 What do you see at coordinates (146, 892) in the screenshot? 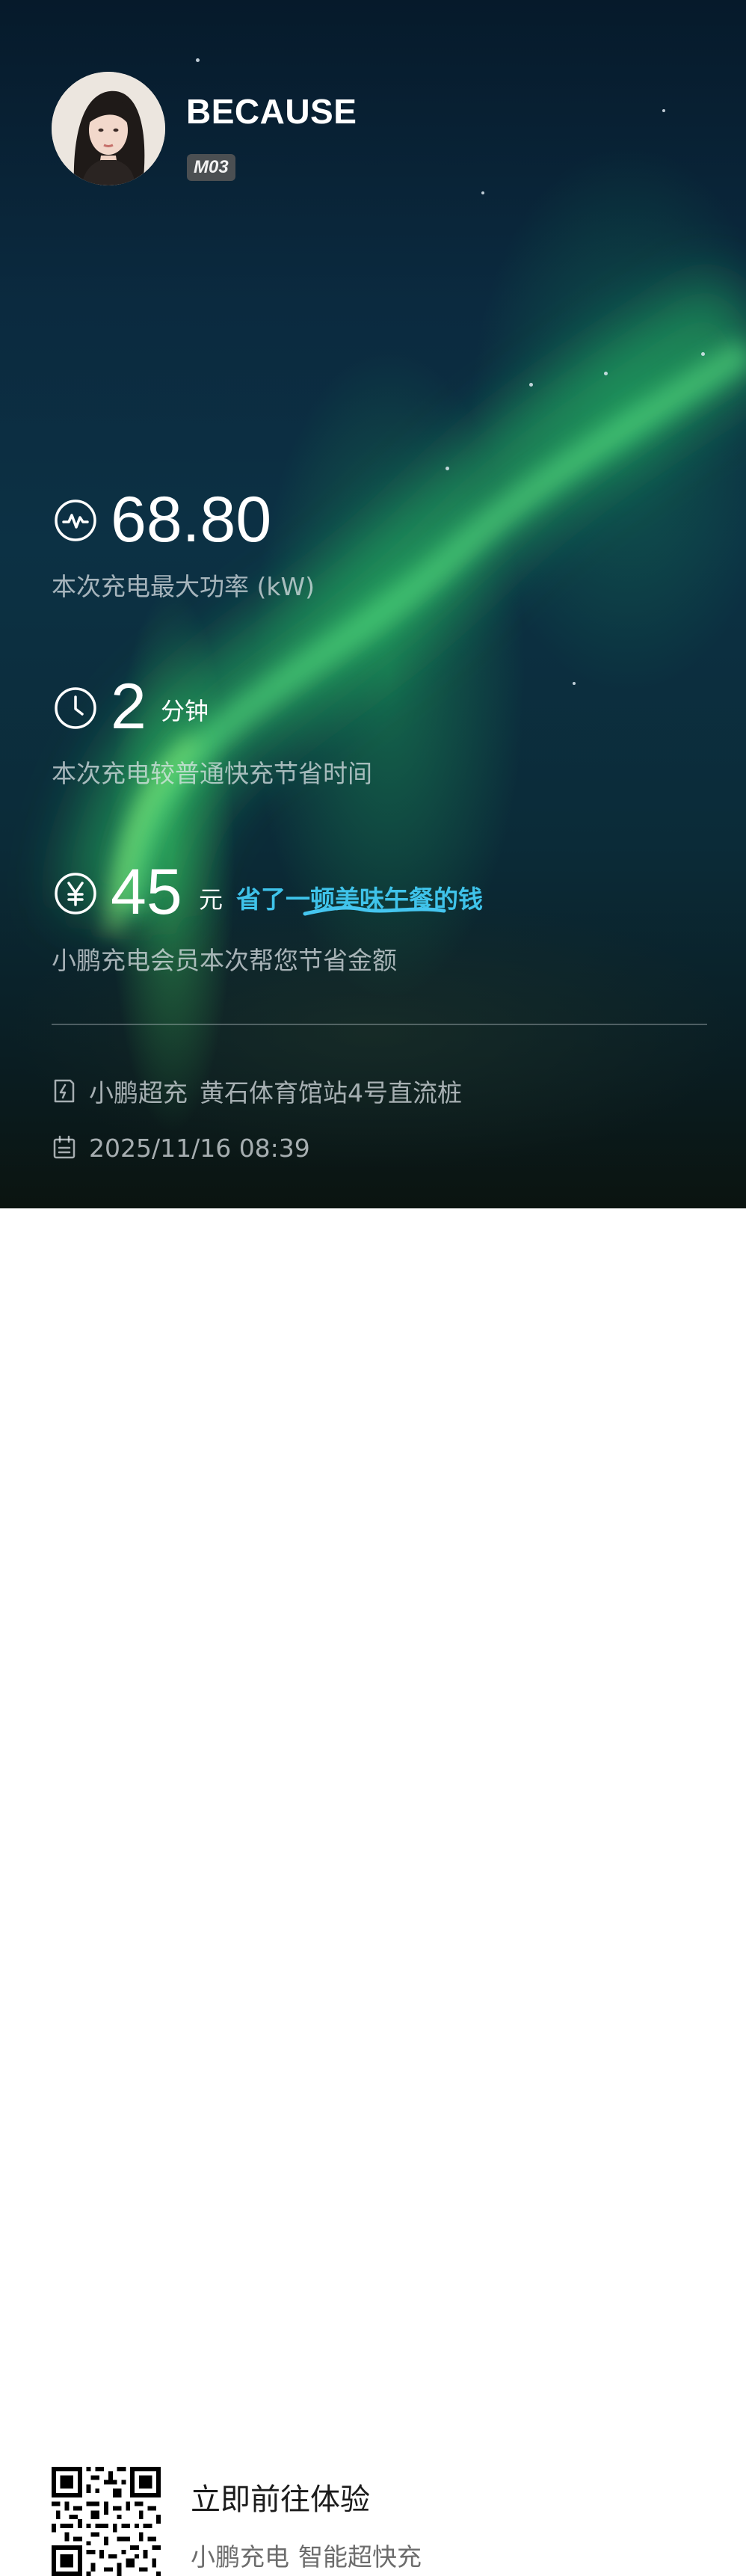
I see `money-saved-value: 45` at bounding box center [146, 892].